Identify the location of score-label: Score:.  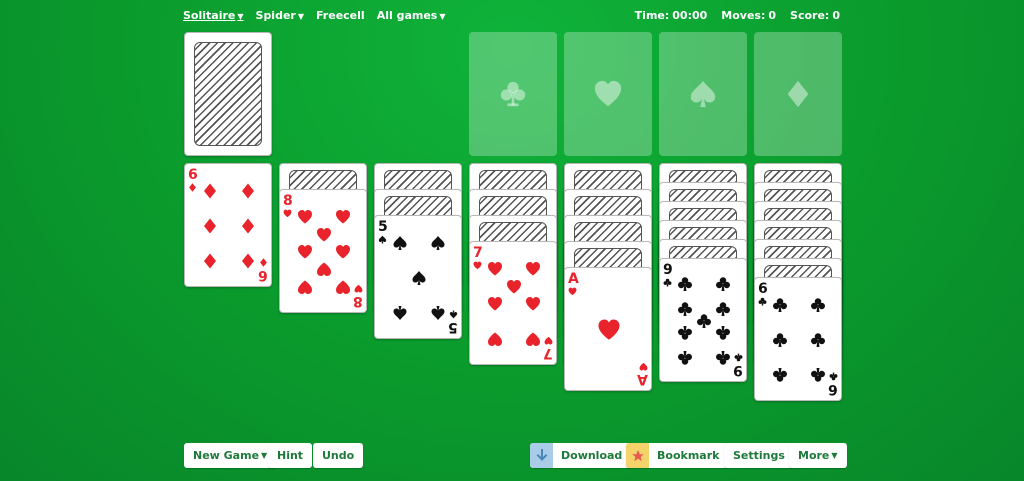
(810, 15).